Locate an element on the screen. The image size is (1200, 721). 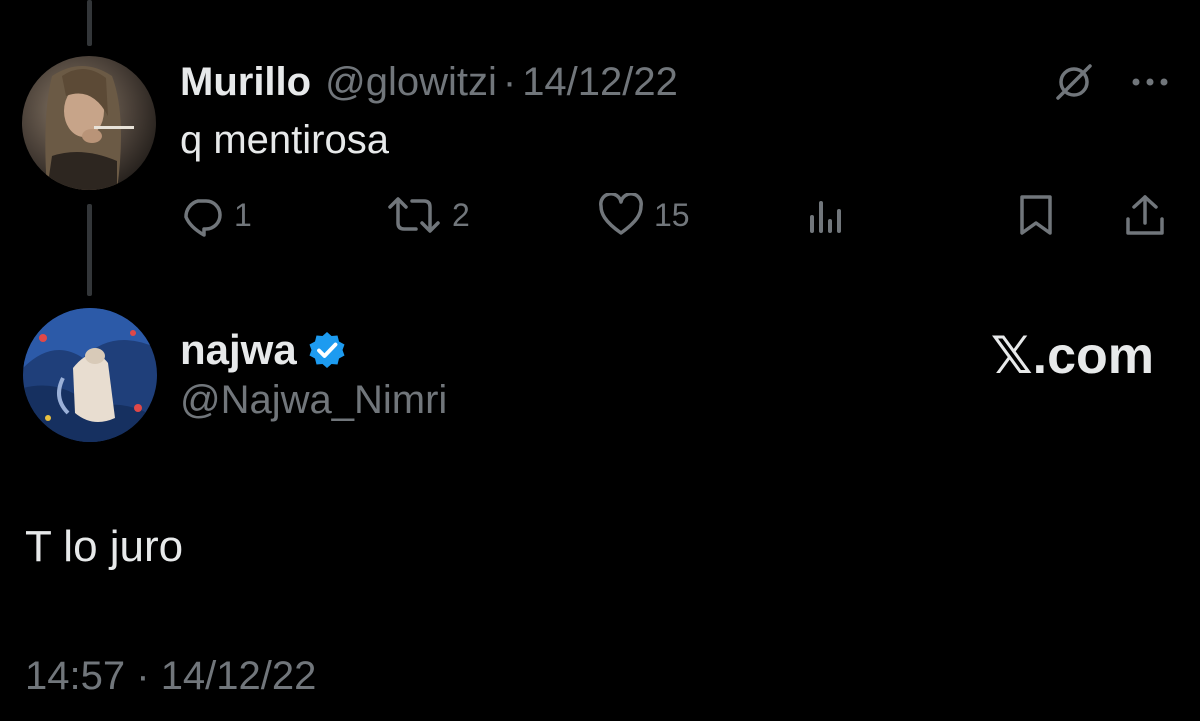
avatar-main-author is located at coordinates (90, 375).